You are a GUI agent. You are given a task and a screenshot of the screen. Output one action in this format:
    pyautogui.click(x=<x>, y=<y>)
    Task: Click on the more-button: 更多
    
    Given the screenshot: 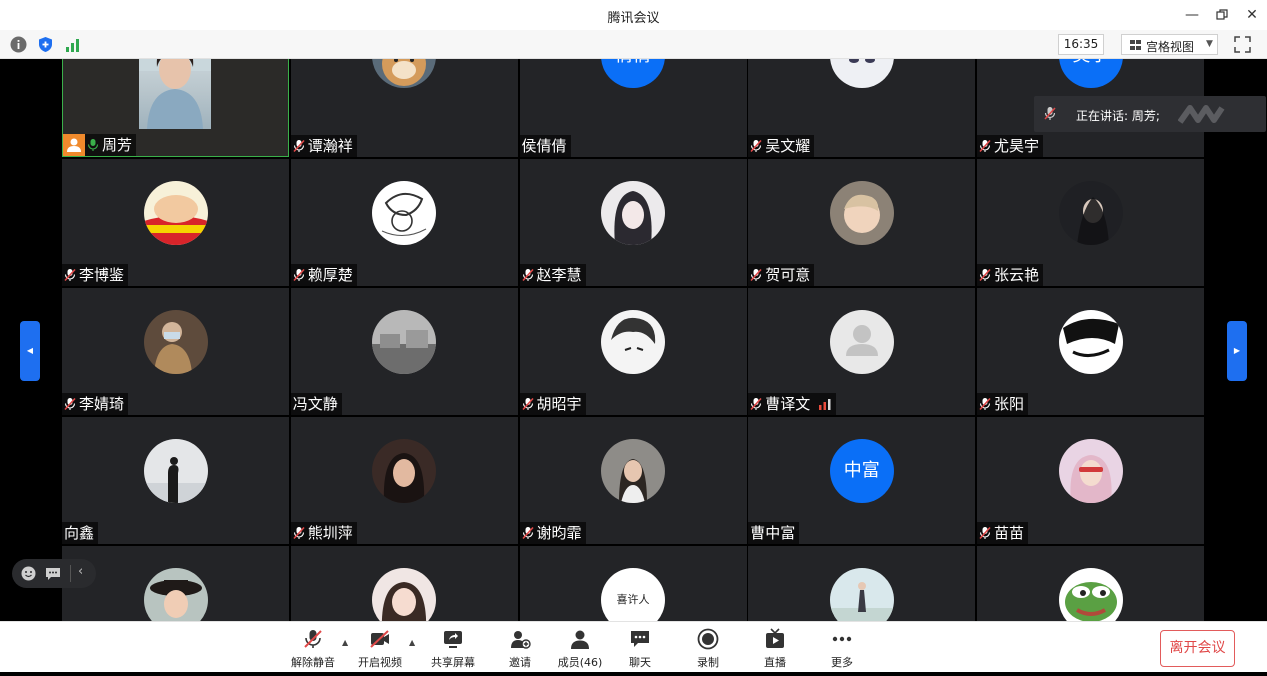 What is the action you would take?
    pyautogui.click(x=842, y=649)
    